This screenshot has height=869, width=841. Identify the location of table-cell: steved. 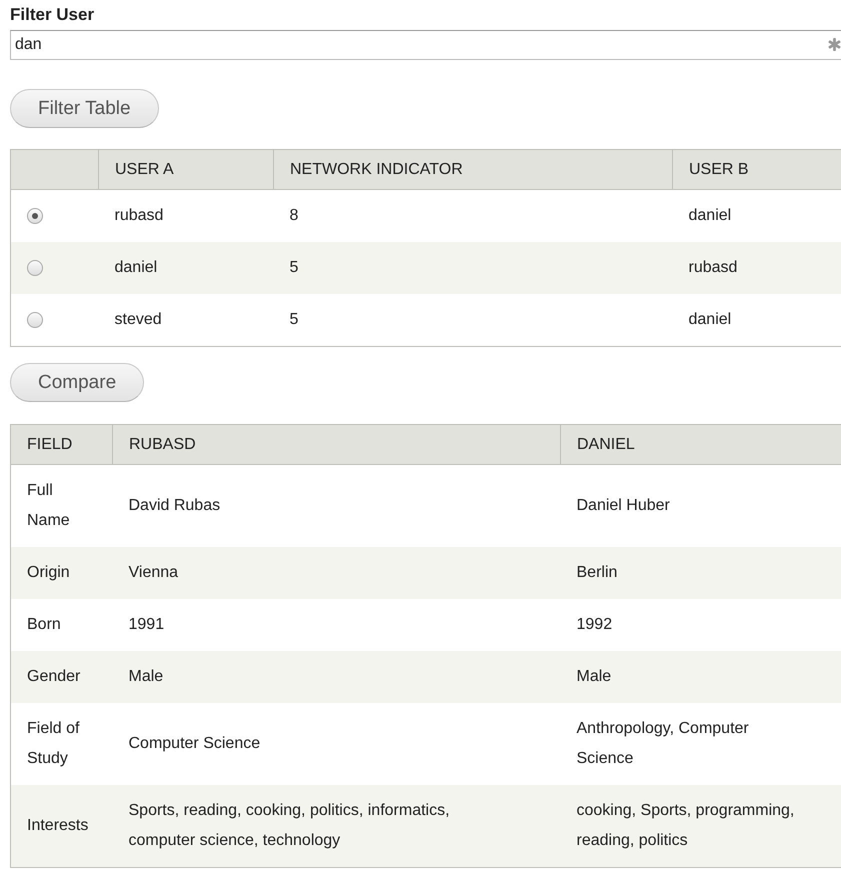
(186, 320).